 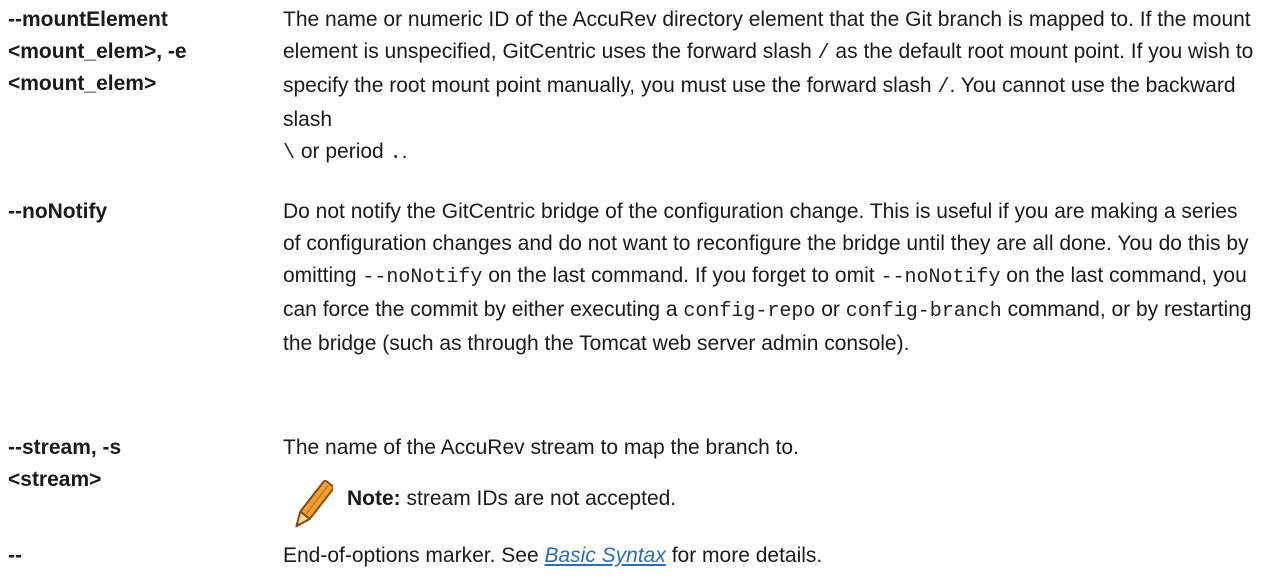 What do you see at coordinates (374, 498) in the screenshot?
I see `note-label: Note:` at bounding box center [374, 498].